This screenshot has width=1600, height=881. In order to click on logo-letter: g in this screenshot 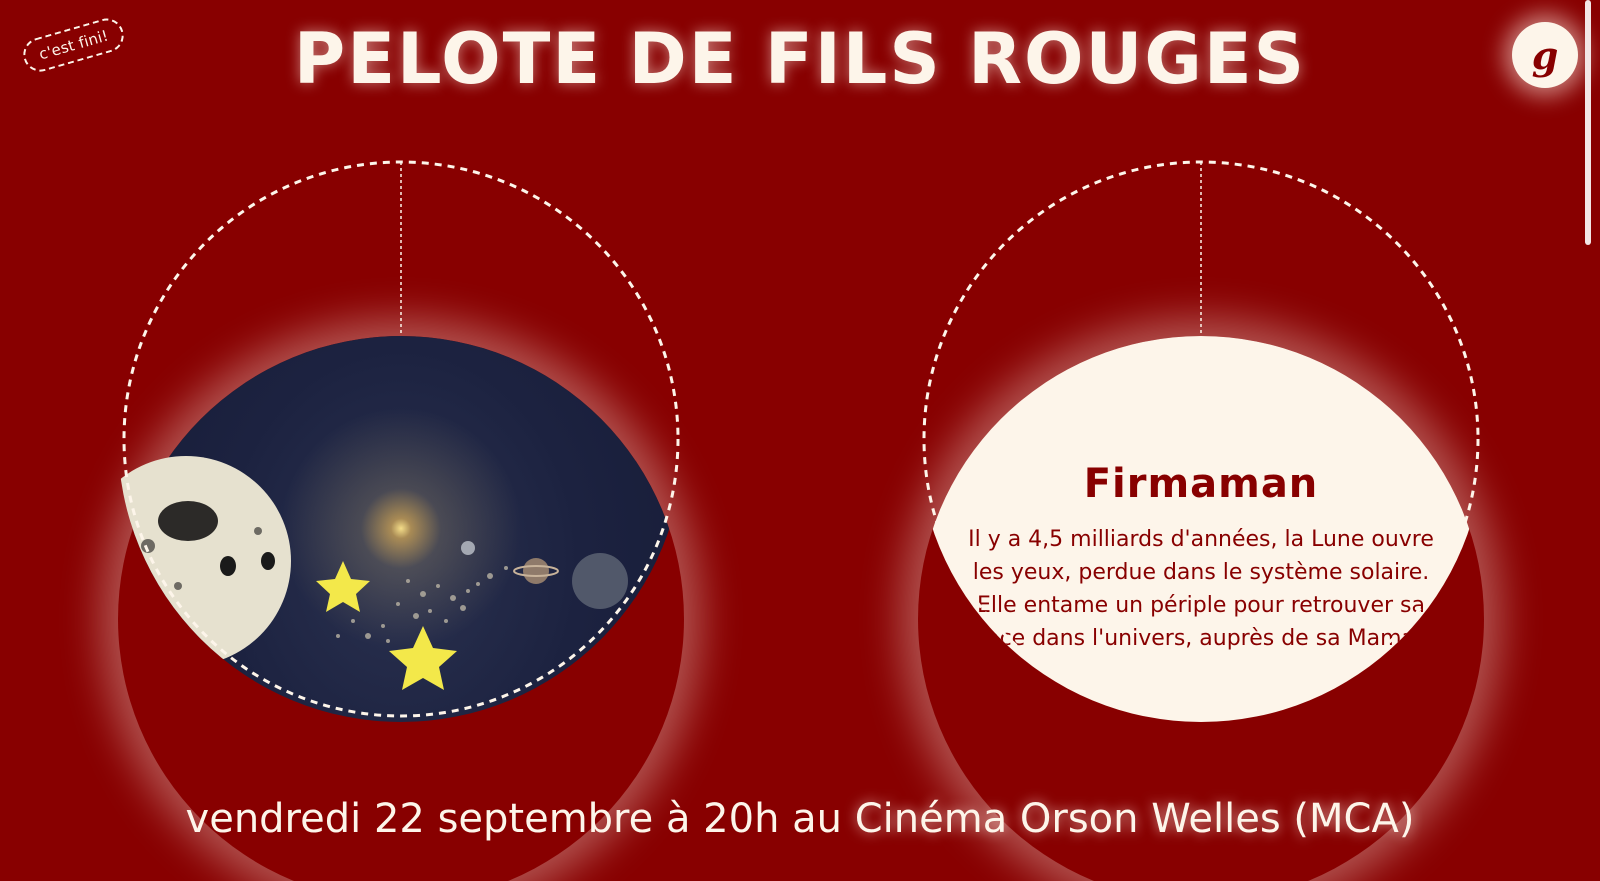, I will do `click(1545, 55)`.